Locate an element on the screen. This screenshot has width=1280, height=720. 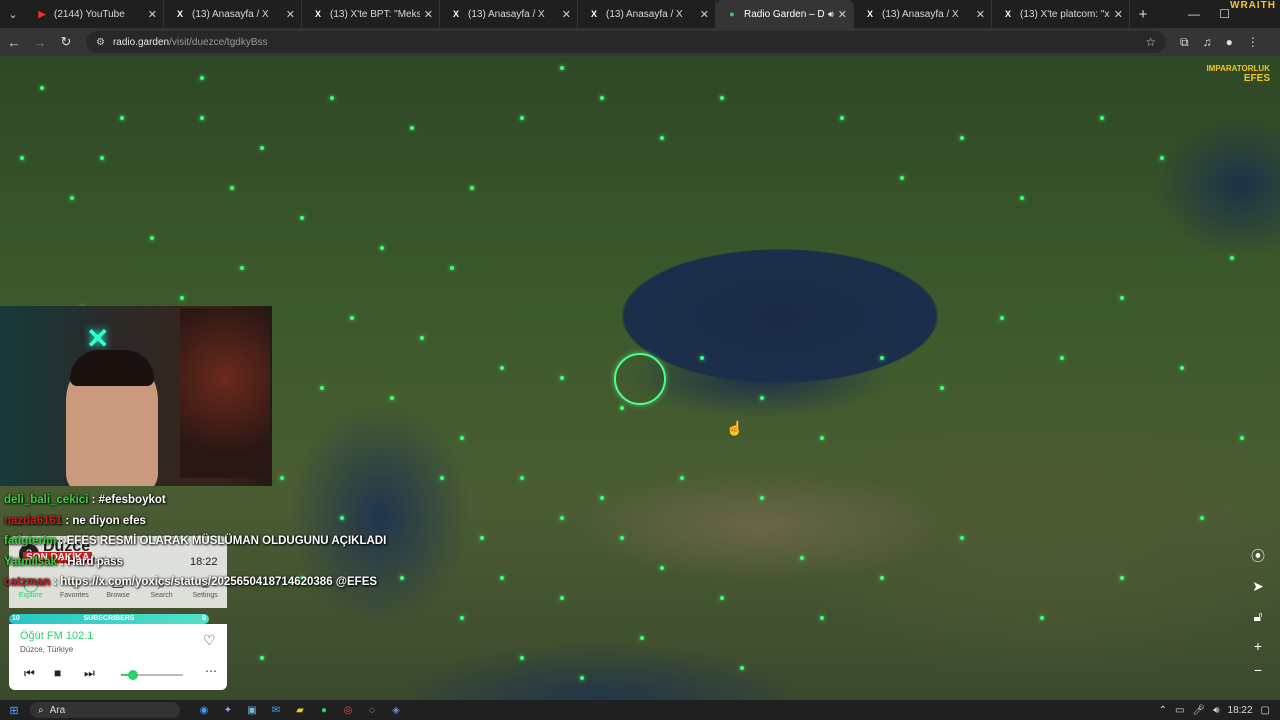
spotify-icon: ● is located at coordinates (324, 710).